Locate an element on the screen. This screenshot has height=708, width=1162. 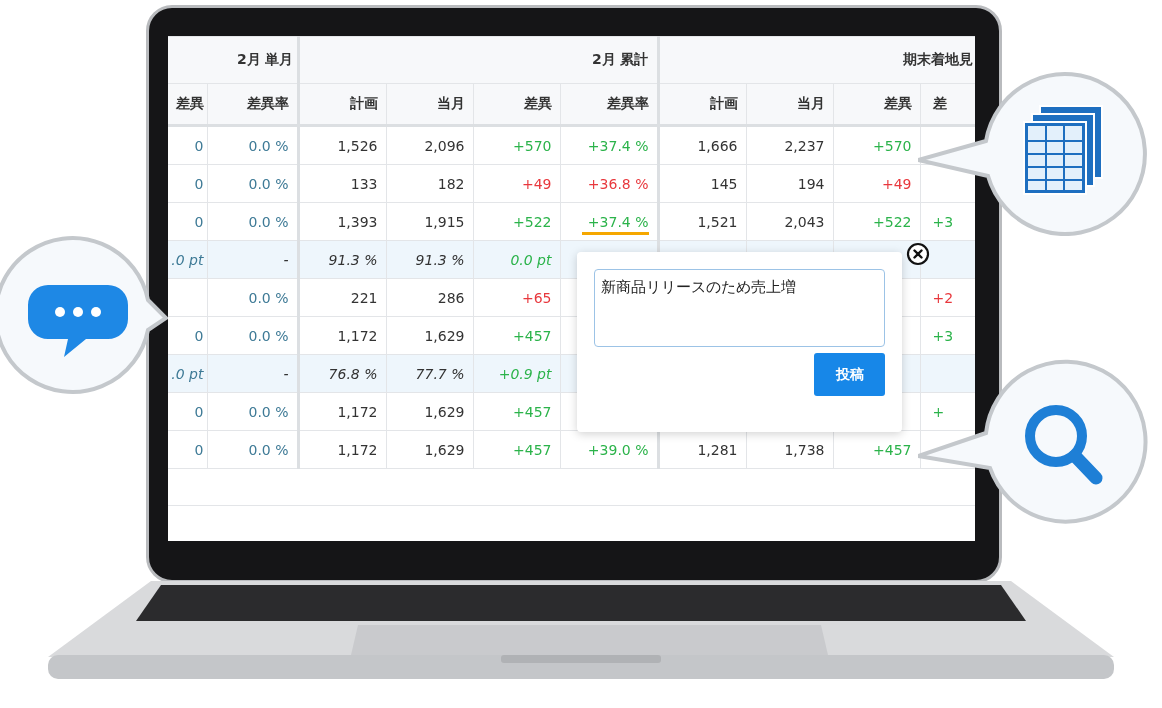
table-cell: 182 is located at coordinates (451, 183).